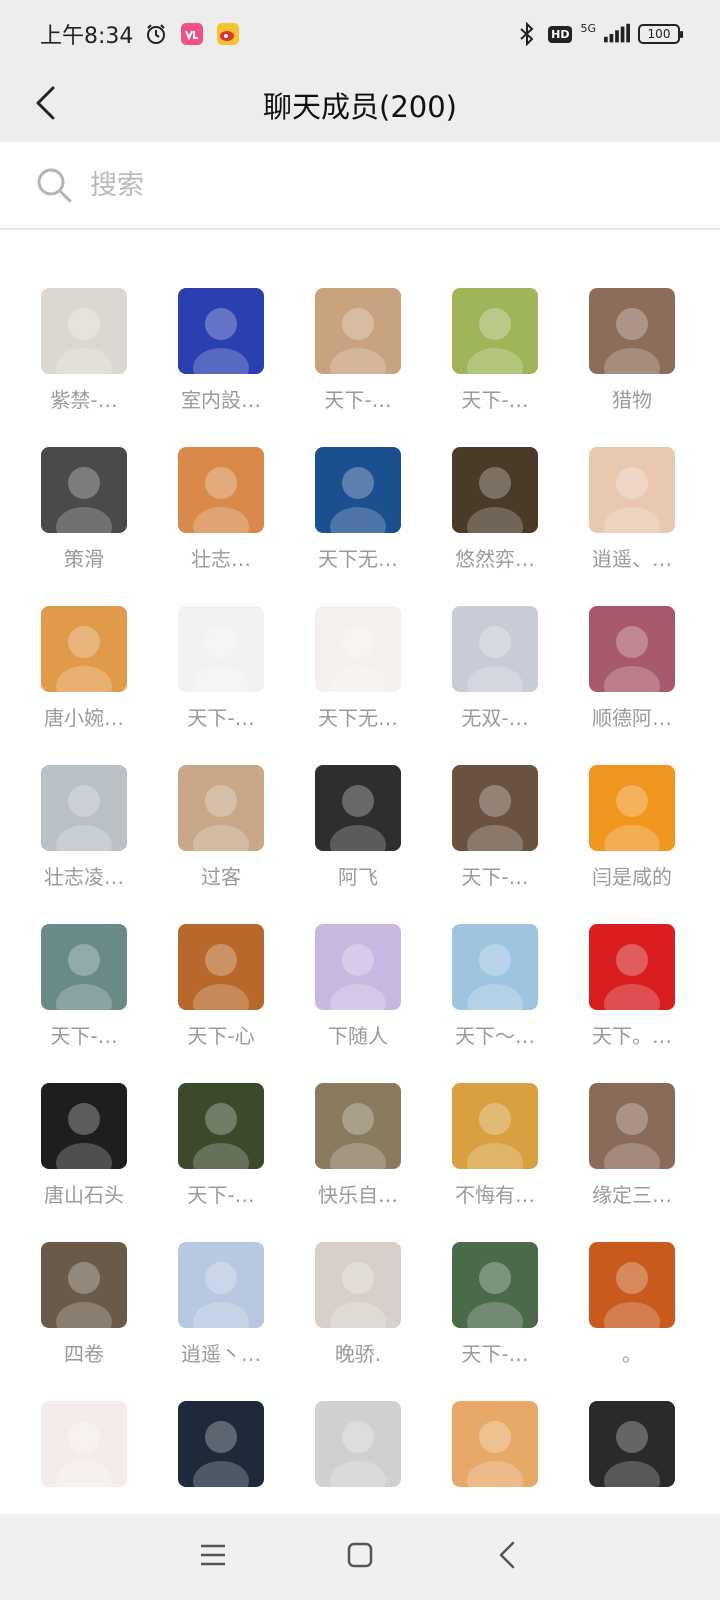 The width and height of the screenshot is (720, 1600). I want to click on member-item: 猎物, so click(632, 358).